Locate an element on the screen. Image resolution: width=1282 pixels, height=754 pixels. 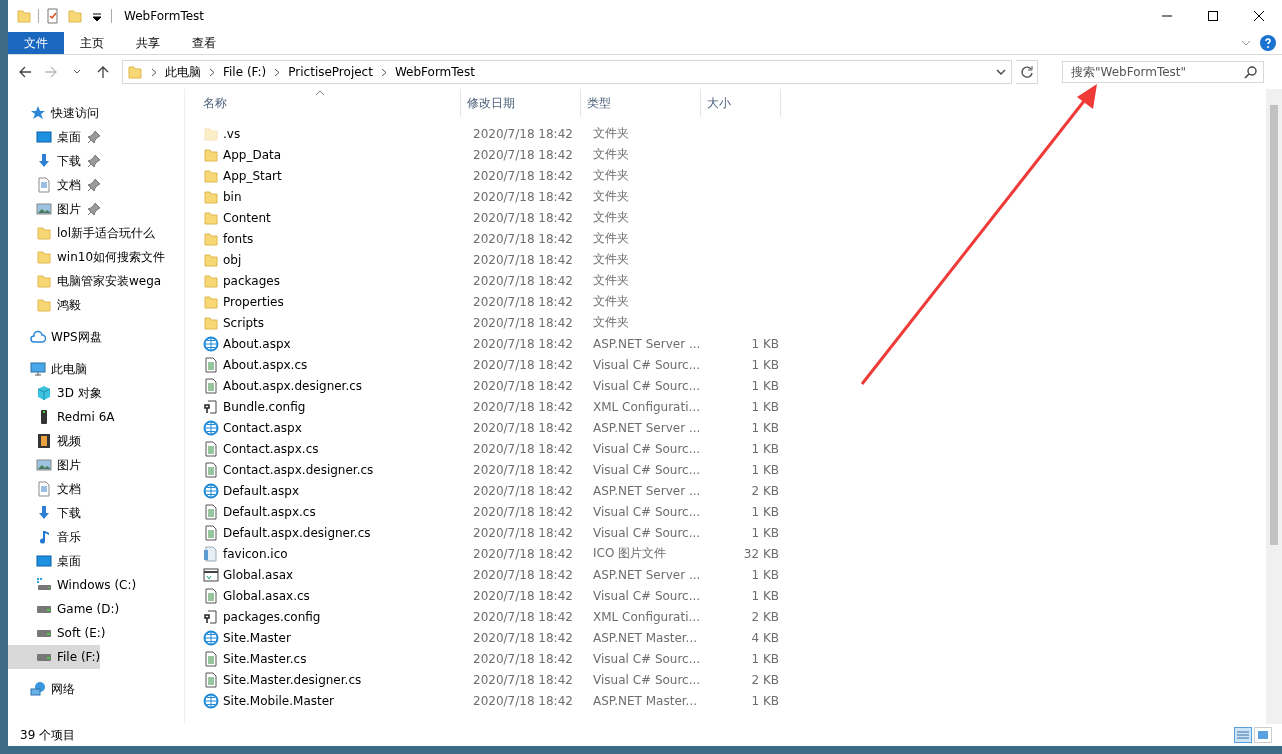
type-cell-text: ICO 图片文件 is located at coordinates (630, 553).